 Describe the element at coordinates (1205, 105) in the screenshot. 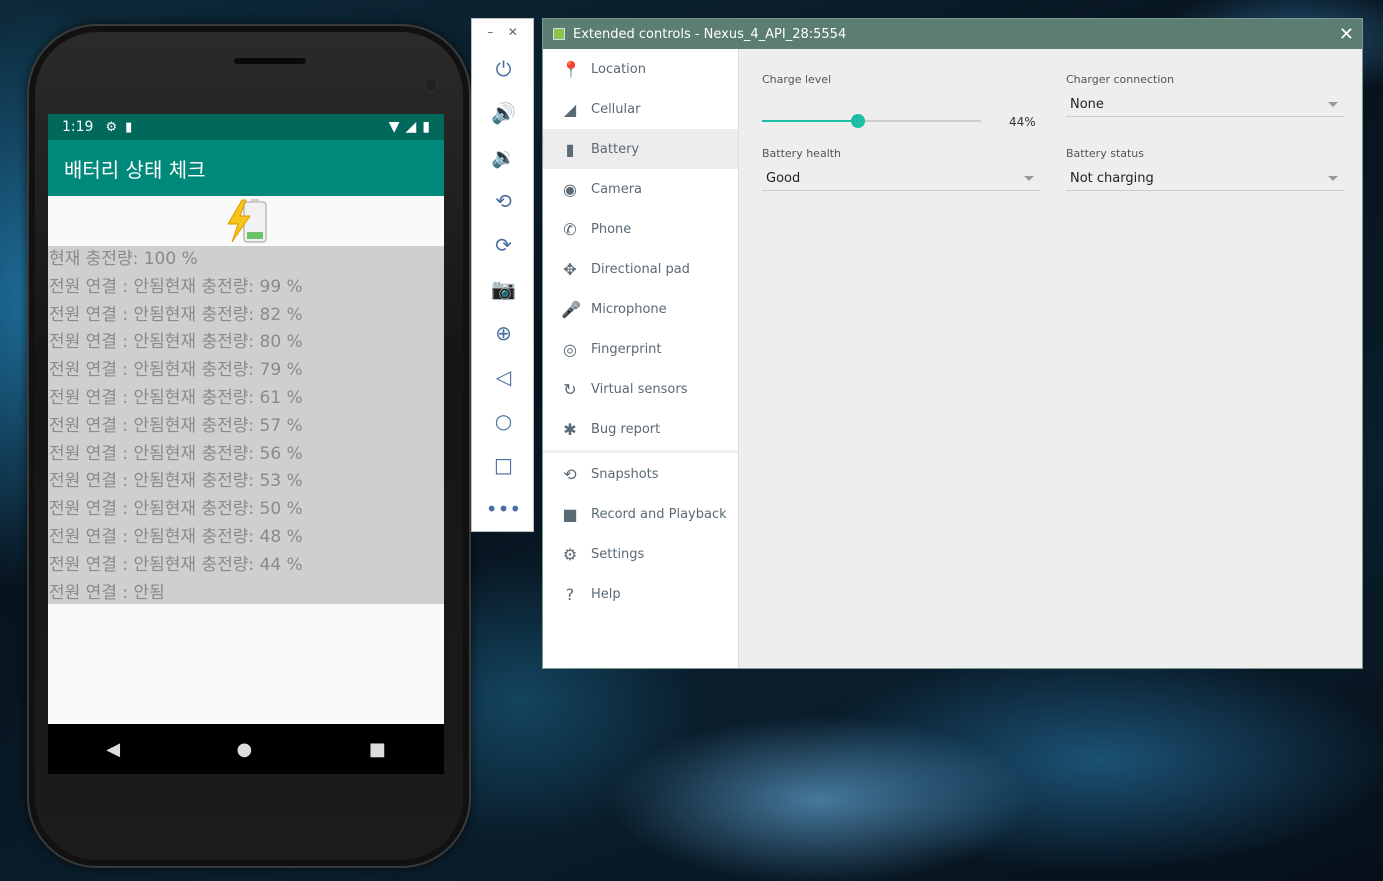

I see `charger-connection-dropdown: None` at that location.